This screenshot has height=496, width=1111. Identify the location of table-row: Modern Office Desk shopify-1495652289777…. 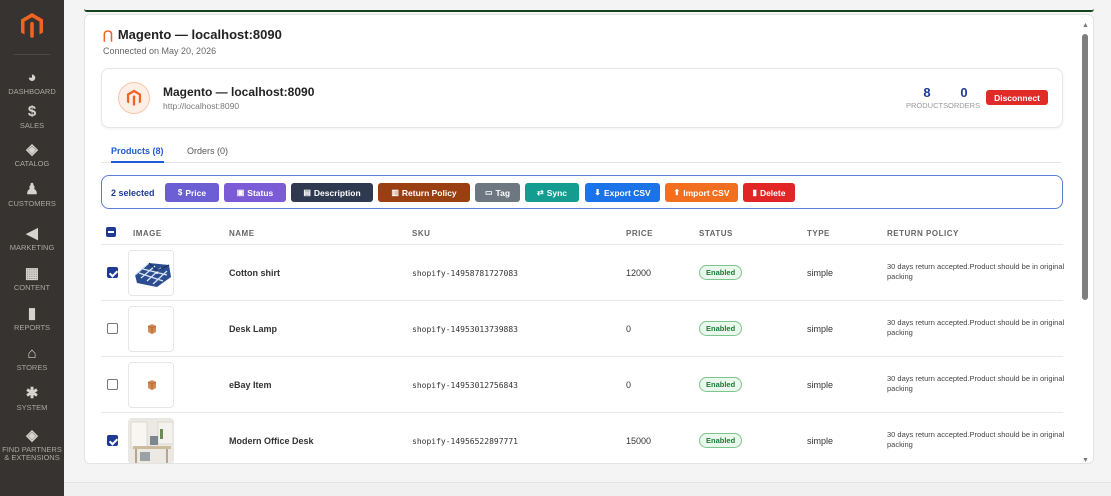
(582, 437).